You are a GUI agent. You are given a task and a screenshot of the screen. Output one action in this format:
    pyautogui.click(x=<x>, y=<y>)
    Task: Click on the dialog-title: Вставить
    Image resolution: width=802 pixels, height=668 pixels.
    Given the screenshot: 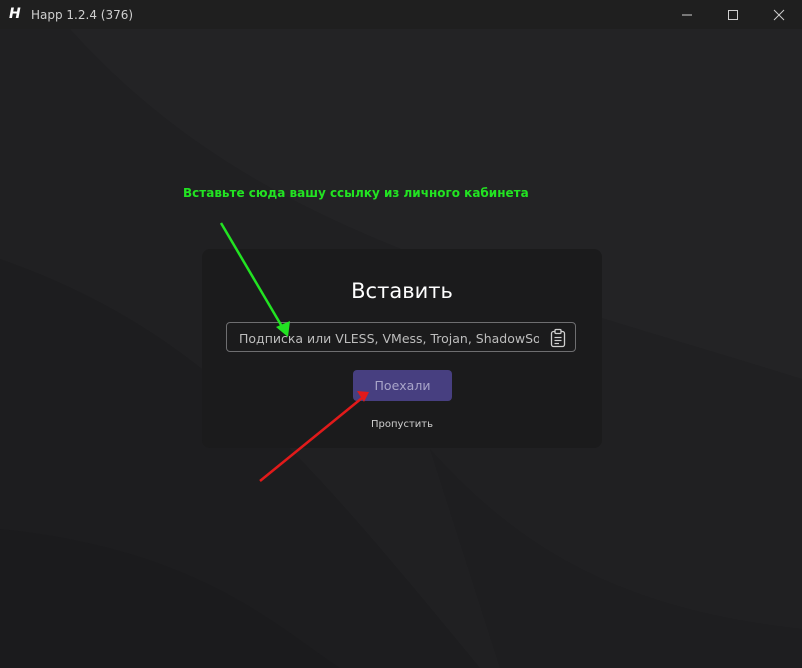 What is the action you would take?
    pyautogui.click(x=402, y=291)
    